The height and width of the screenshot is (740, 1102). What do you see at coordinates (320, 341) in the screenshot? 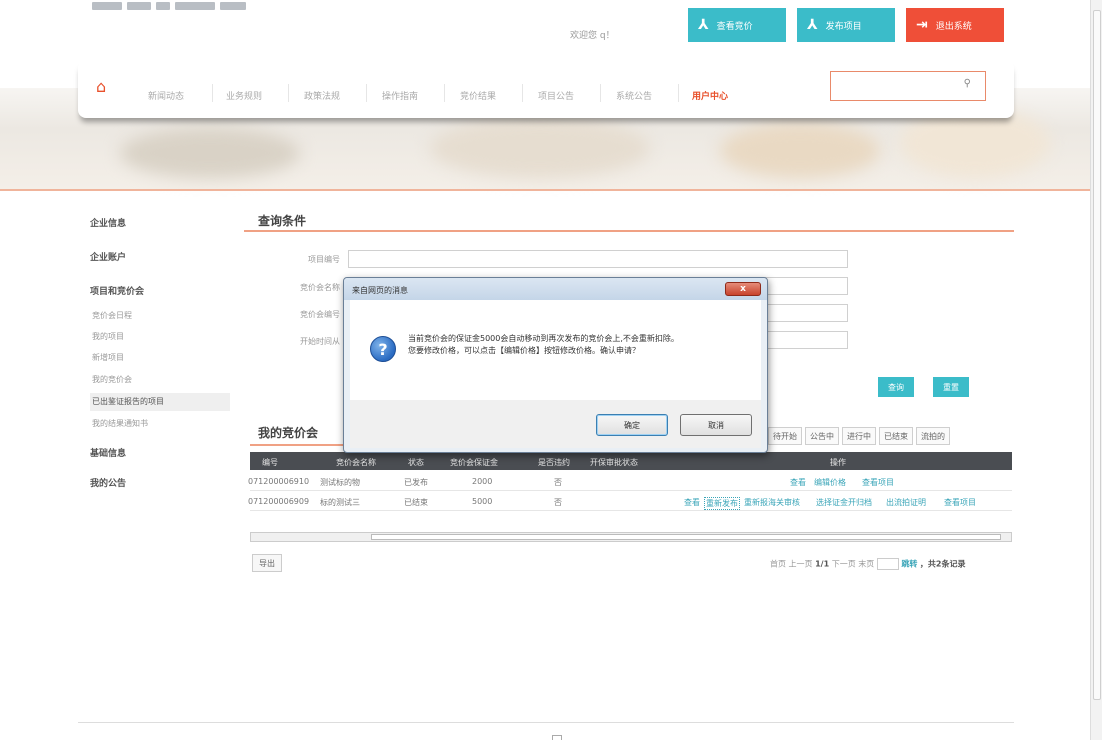
I see `field-label-start-time: 开始时间从` at bounding box center [320, 341].